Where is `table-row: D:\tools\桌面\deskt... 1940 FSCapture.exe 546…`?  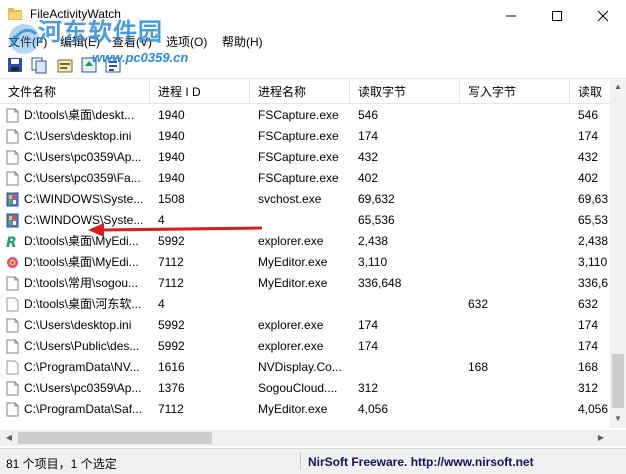
table-row: D:\tools\桌面\deskt... 1940 FSCapture.exe 546… is located at coordinates (305, 115).